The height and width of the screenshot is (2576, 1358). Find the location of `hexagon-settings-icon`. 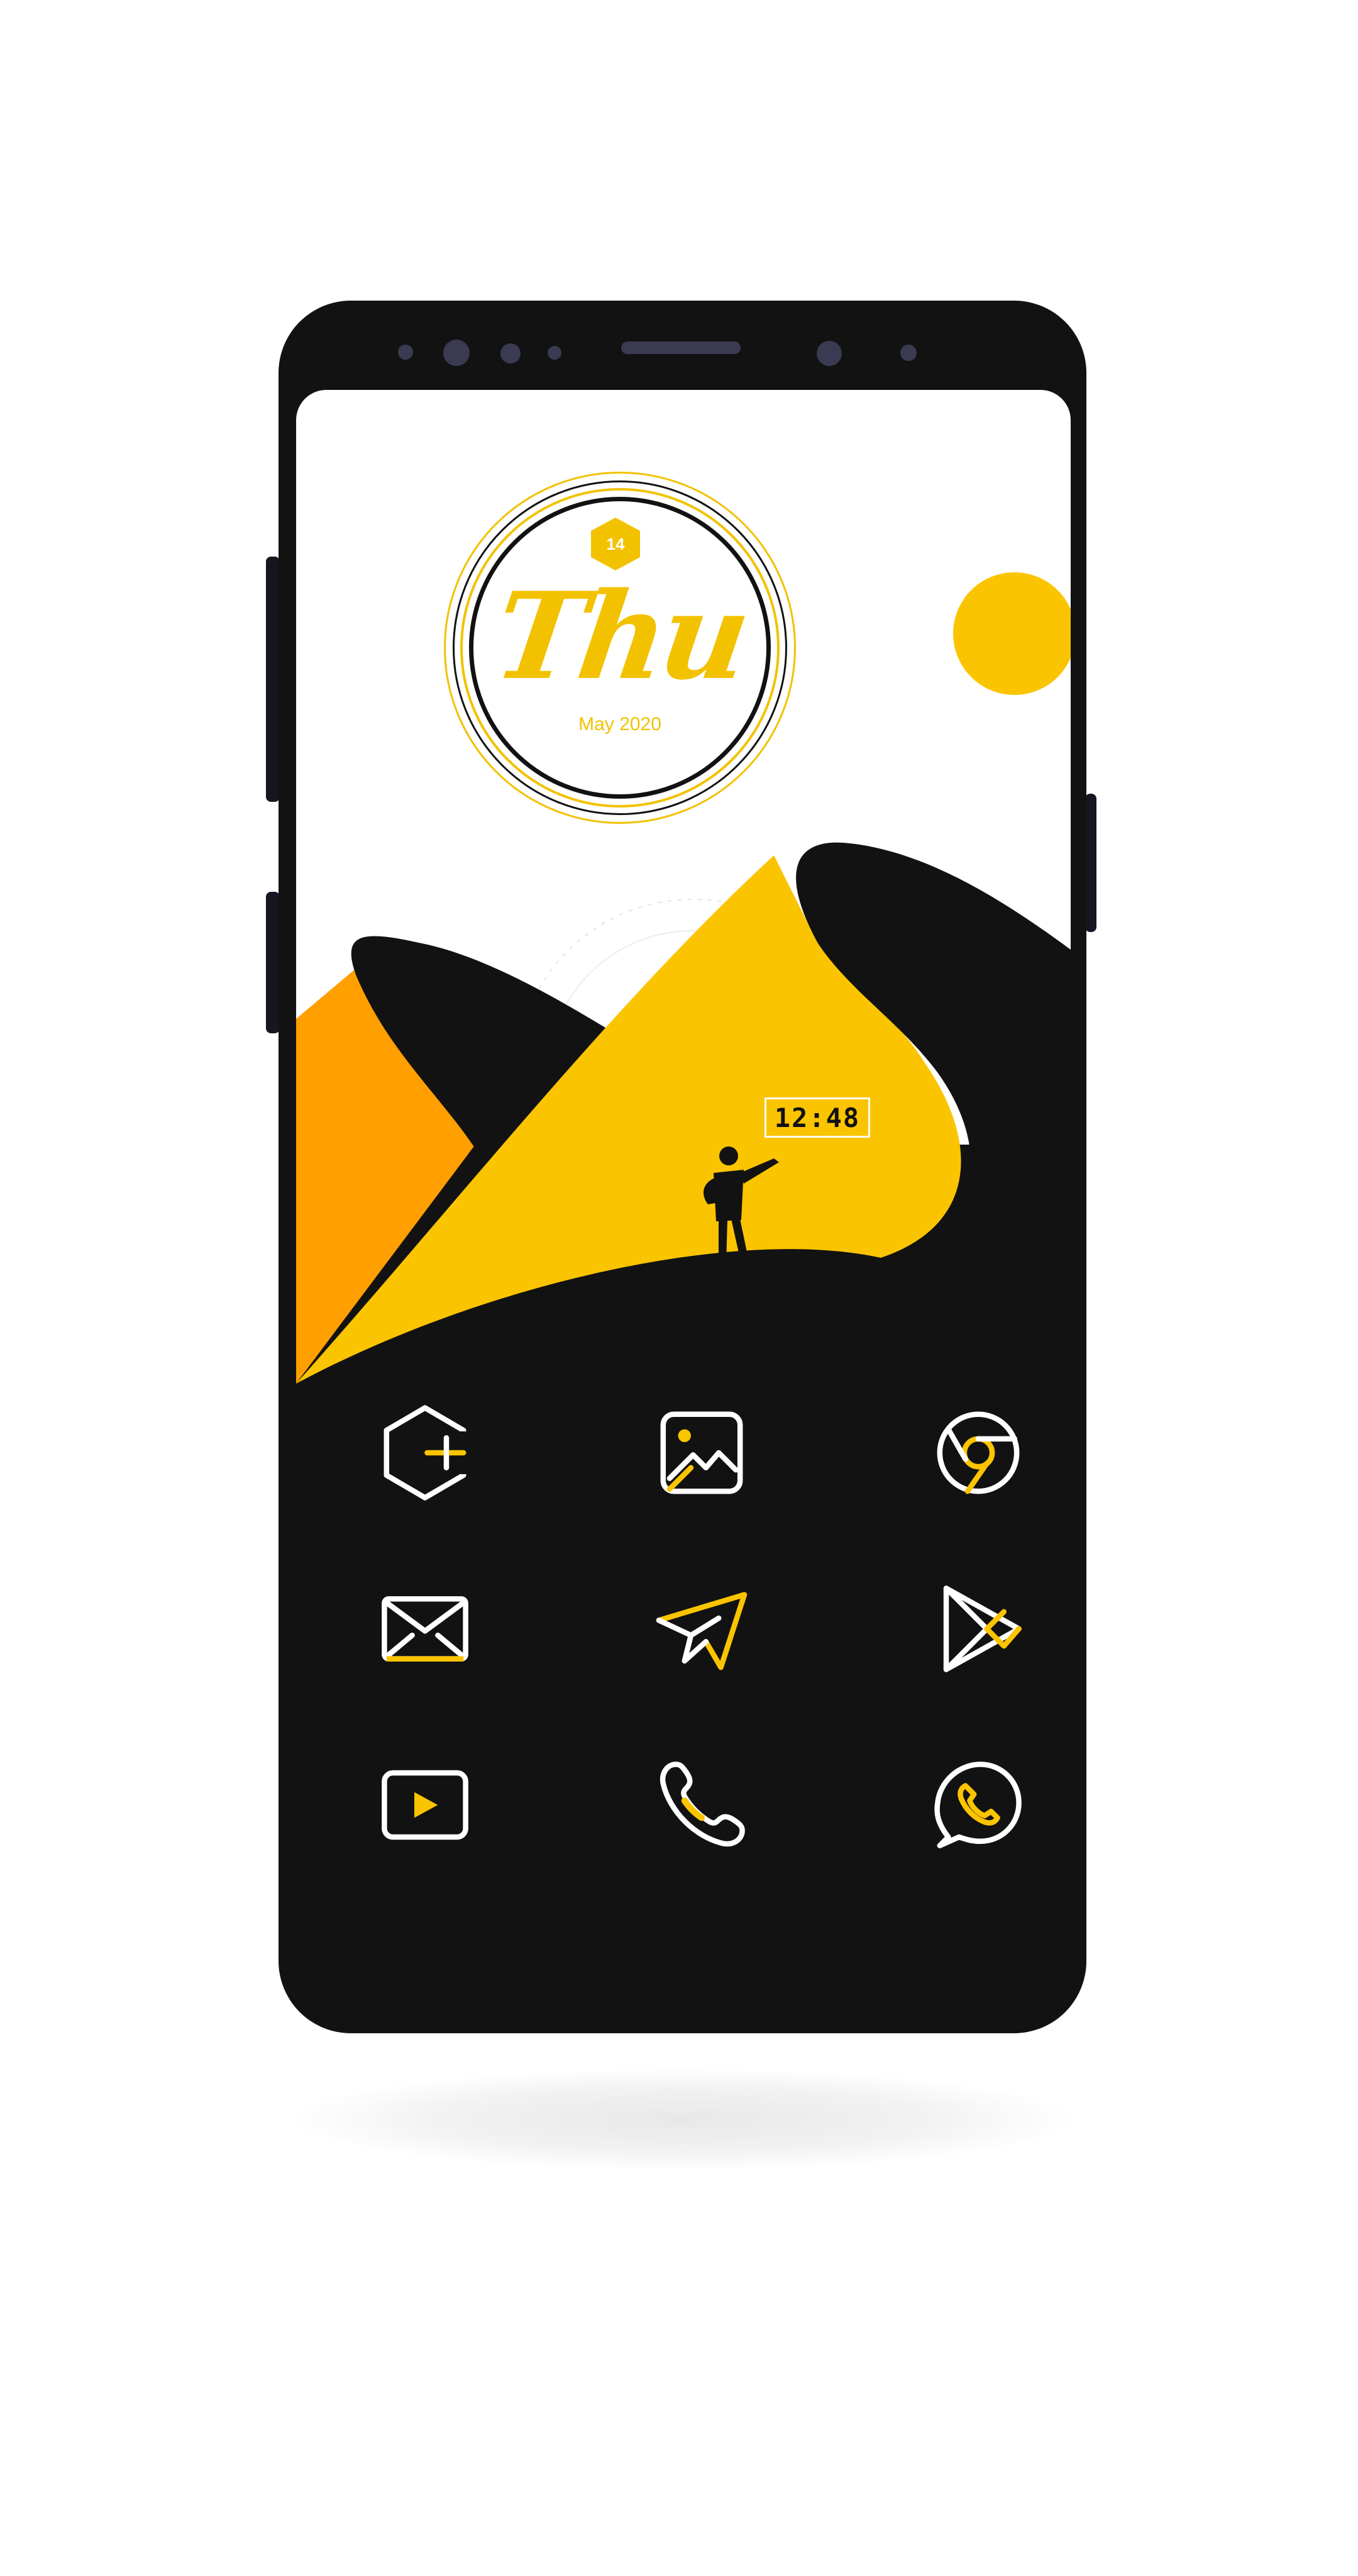

hexagon-settings-icon is located at coordinates (426, 1453).